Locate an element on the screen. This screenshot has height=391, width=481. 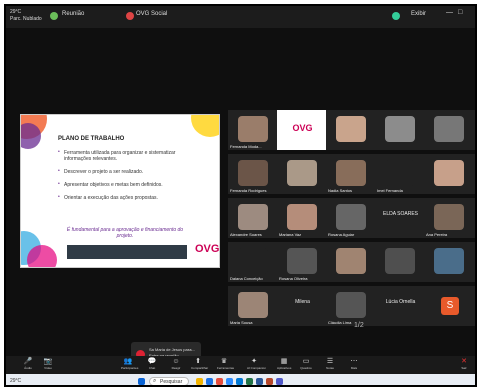
minimize-icon: — is located at coordinates (449, 12).